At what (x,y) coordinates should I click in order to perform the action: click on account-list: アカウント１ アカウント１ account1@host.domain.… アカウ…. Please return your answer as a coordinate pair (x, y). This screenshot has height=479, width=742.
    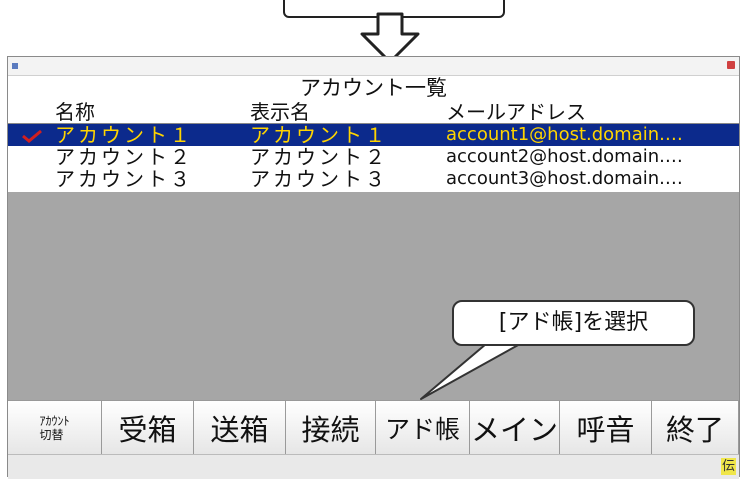
    Looking at the image, I should click on (373, 157).